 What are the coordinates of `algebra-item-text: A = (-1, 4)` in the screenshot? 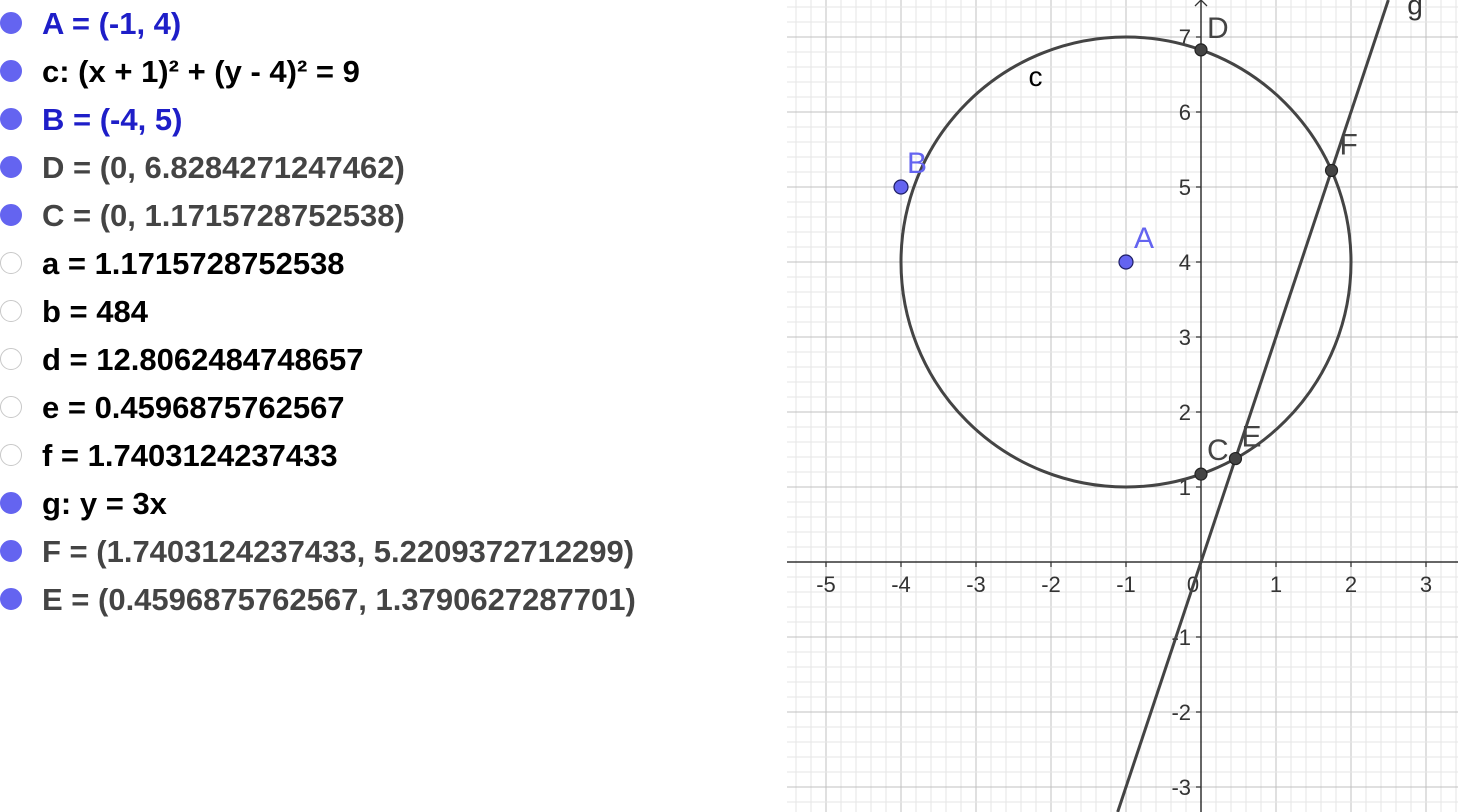 It's located at (111, 24).